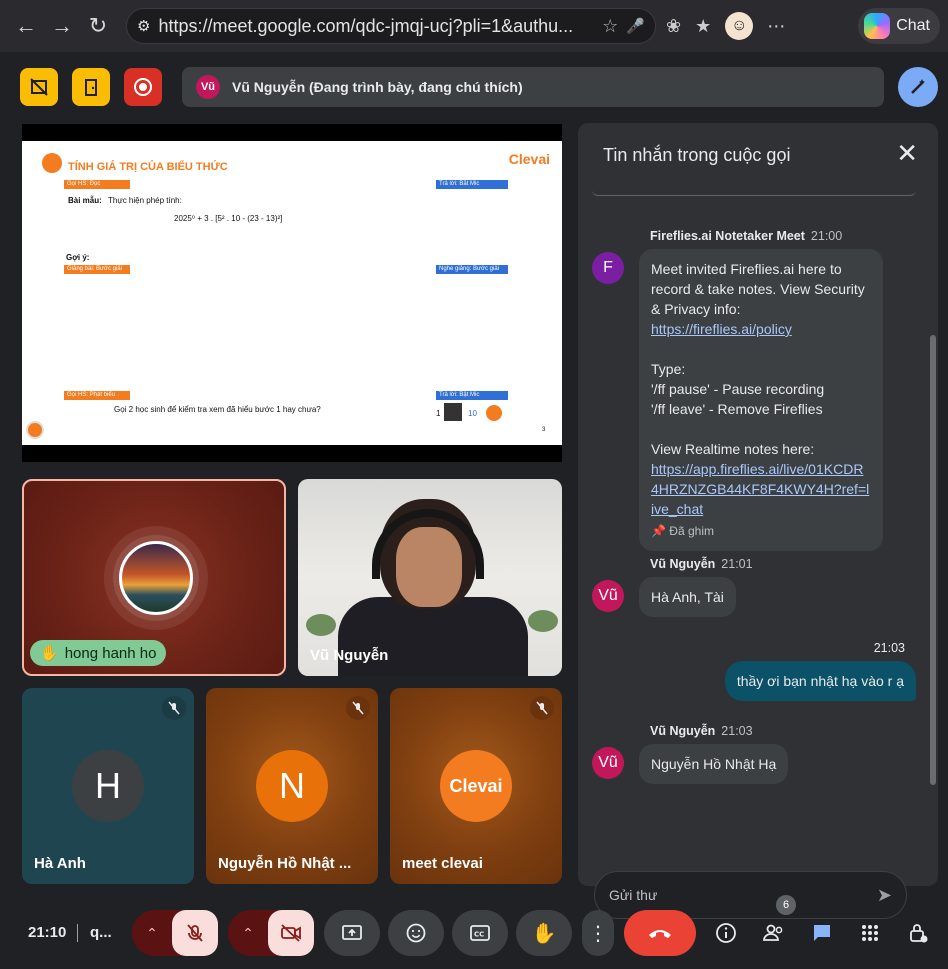 The height and width of the screenshot is (969, 948). What do you see at coordinates (913, 25) in the screenshot?
I see `chat-label: Chat` at bounding box center [913, 25].